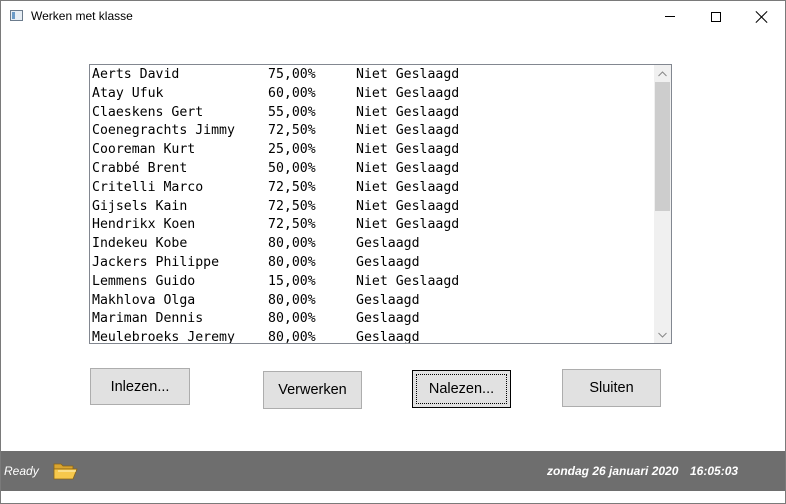  I want to click on status-ready: Ready, so click(21, 471).